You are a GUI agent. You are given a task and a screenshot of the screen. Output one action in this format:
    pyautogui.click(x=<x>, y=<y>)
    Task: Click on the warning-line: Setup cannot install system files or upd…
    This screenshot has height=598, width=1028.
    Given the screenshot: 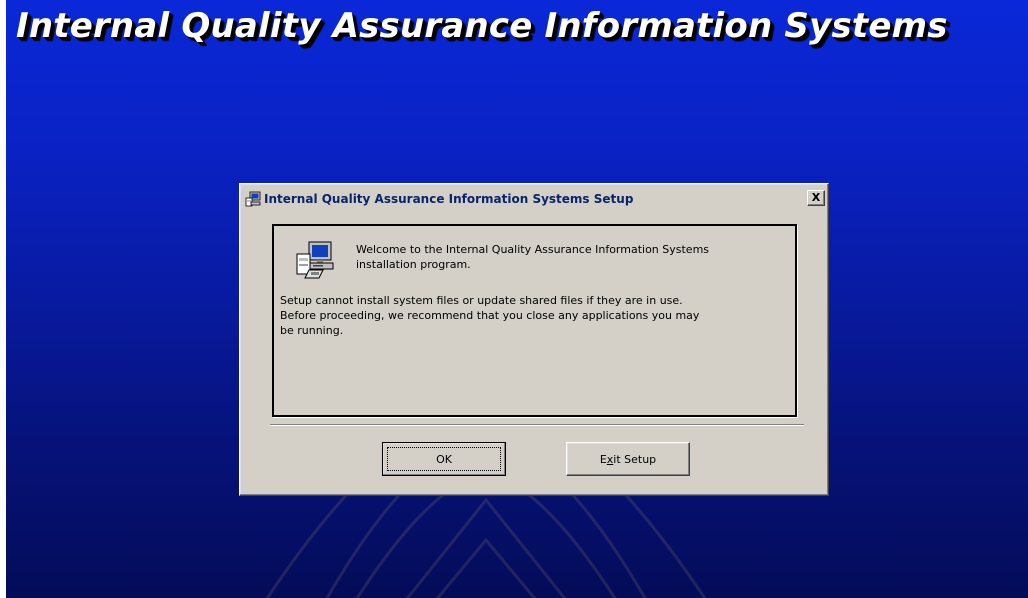 What is the action you would take?
    pyautogui.click(x=481, y=300)
    